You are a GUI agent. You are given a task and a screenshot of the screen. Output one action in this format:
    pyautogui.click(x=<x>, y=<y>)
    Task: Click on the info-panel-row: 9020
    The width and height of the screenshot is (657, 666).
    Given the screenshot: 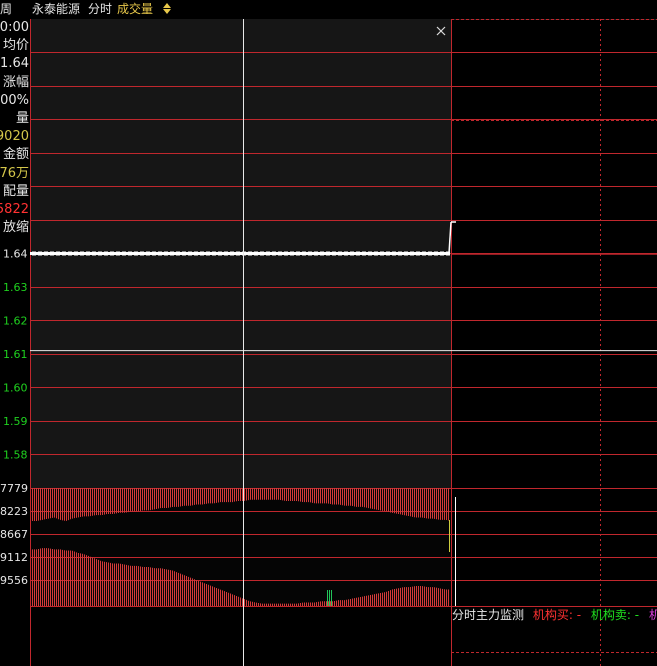 What is the action you would take?
    pyautogui.click(x=14, y=137)
    